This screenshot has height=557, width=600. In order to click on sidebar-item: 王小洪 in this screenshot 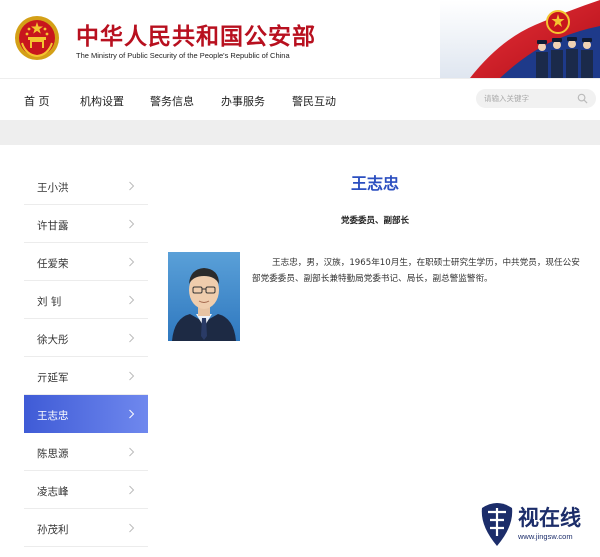, I will do `click(86, 186)`.